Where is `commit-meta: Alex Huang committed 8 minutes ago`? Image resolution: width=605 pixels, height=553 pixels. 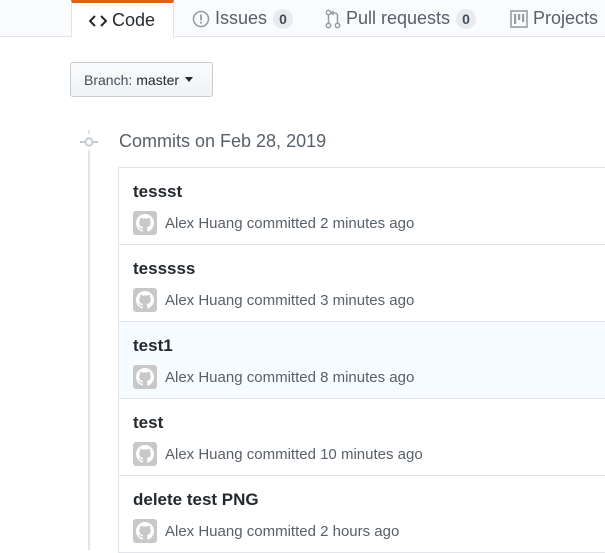 commit-meta: Alex Huang committed 8 minutes ago is located at coordinates (273, 377).